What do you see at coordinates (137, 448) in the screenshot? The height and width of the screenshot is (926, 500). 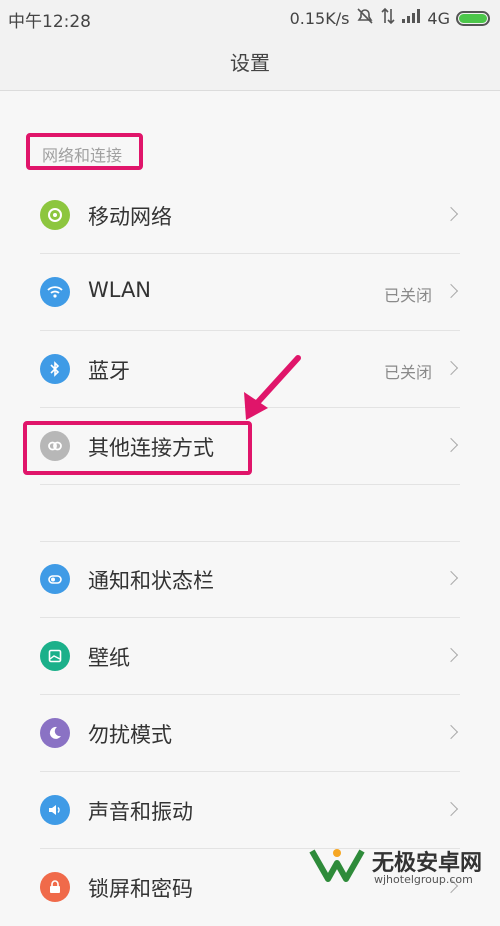 I see `highlight-box` at bounding box center [137, 448].